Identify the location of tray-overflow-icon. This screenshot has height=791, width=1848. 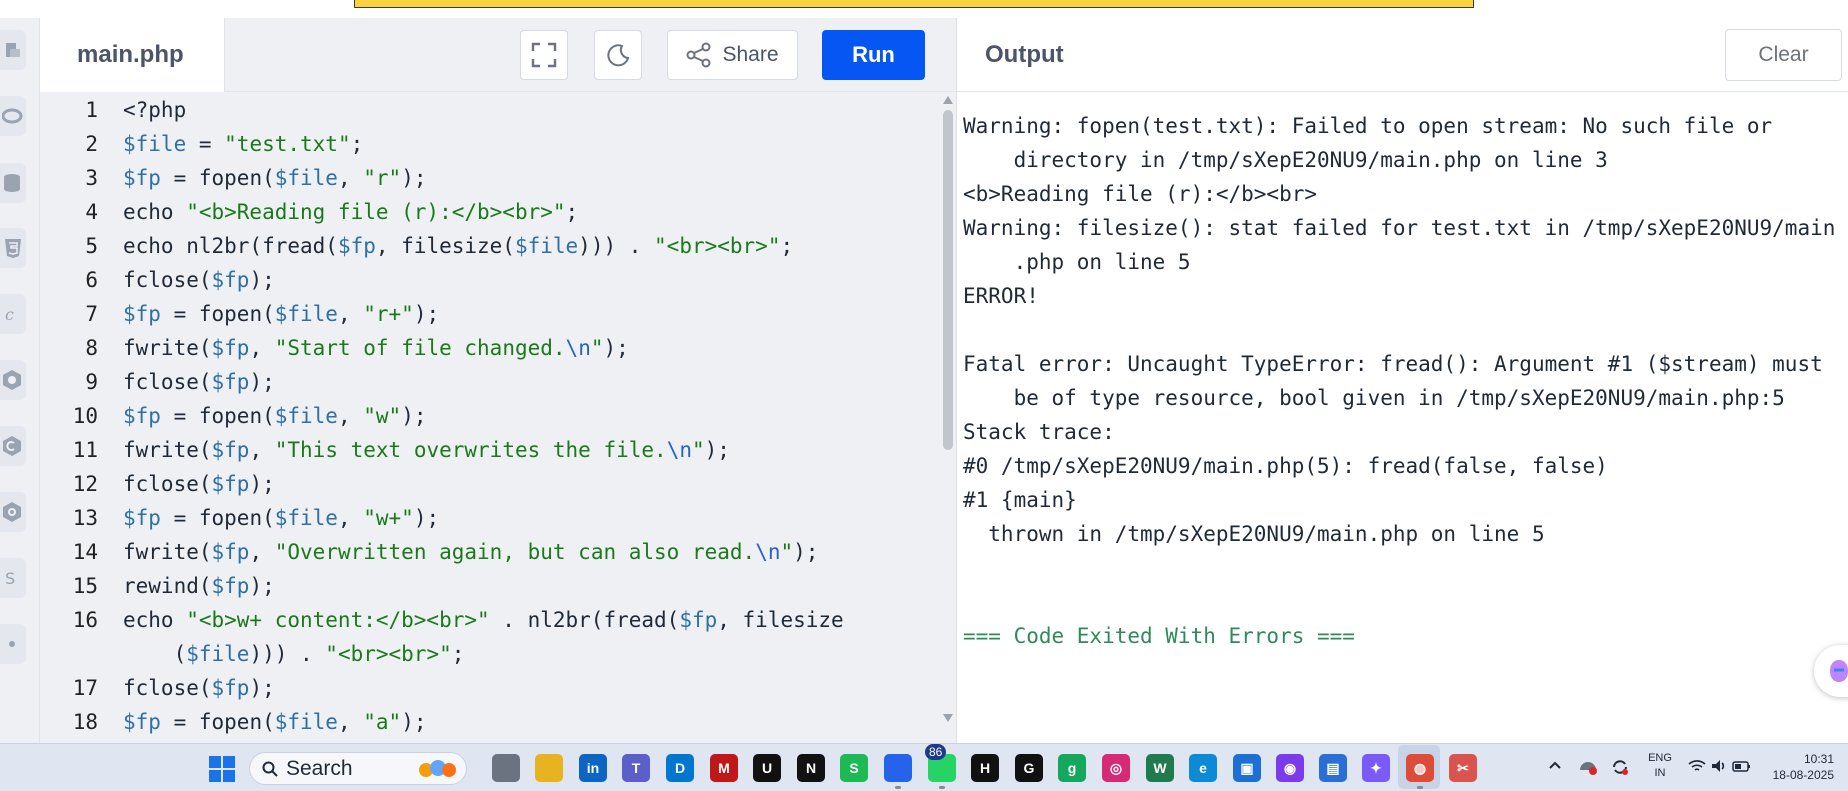
(1555, 766).